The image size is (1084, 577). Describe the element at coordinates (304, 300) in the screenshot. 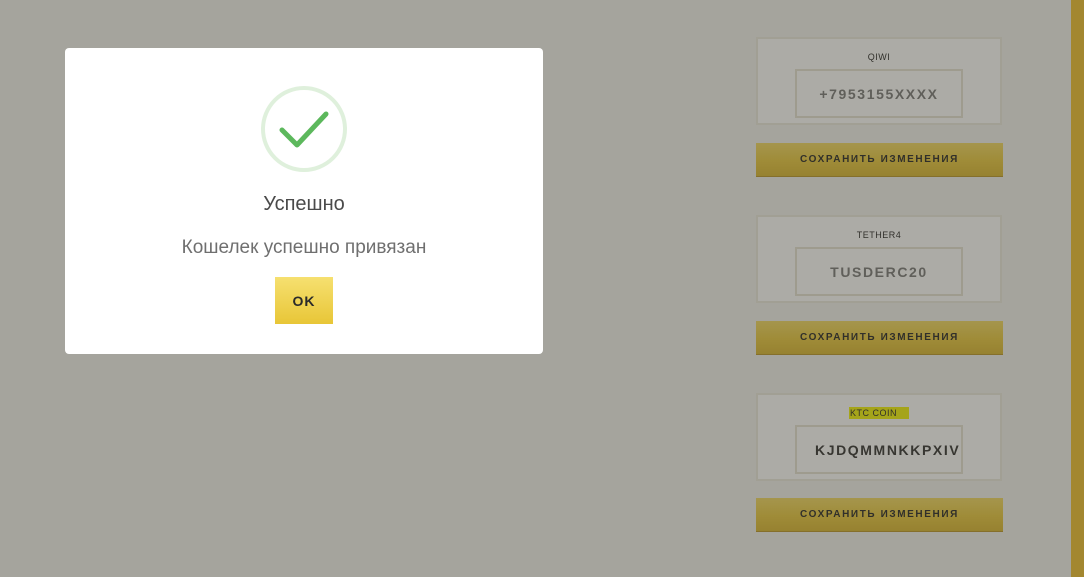

I see `ok-button: OK` at that location.